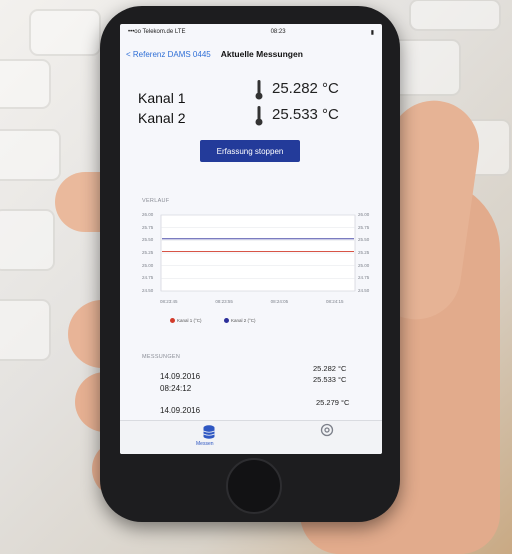 This screenshot has height=554, width=512. Describe the element at coordinates (364, 214) in the screenshot. I see `y-tick-right: 26.00` at that location.